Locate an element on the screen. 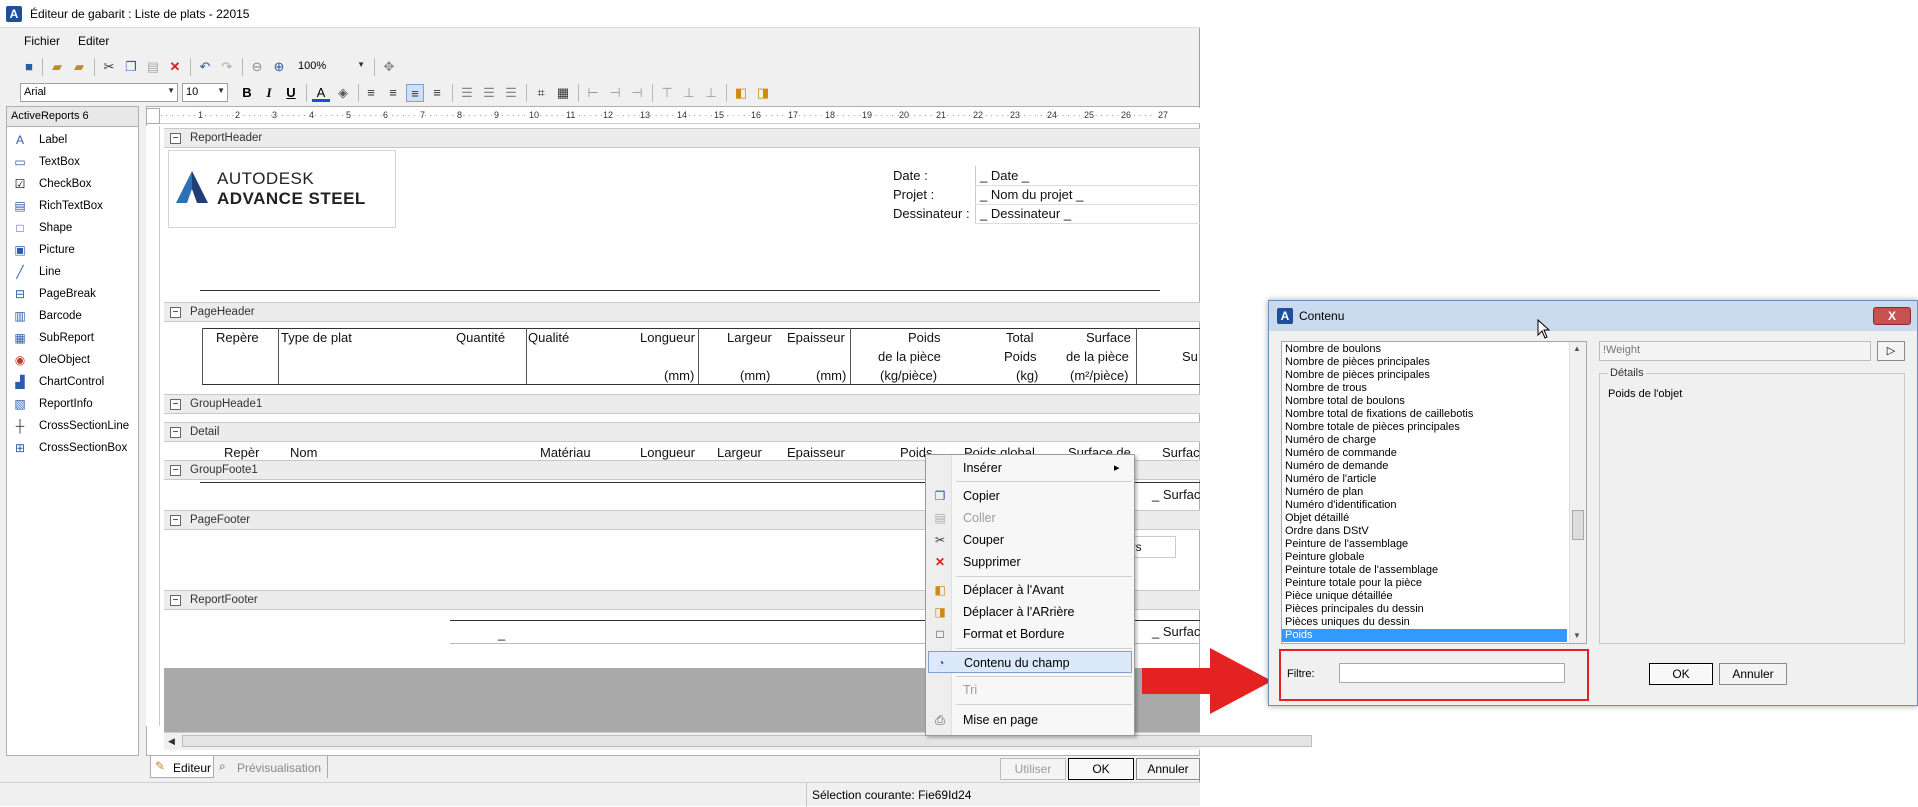 This screenshot has height=807, width=1918. list-item: Peinture de l'assemblage is located at coordinates (1425, 544).